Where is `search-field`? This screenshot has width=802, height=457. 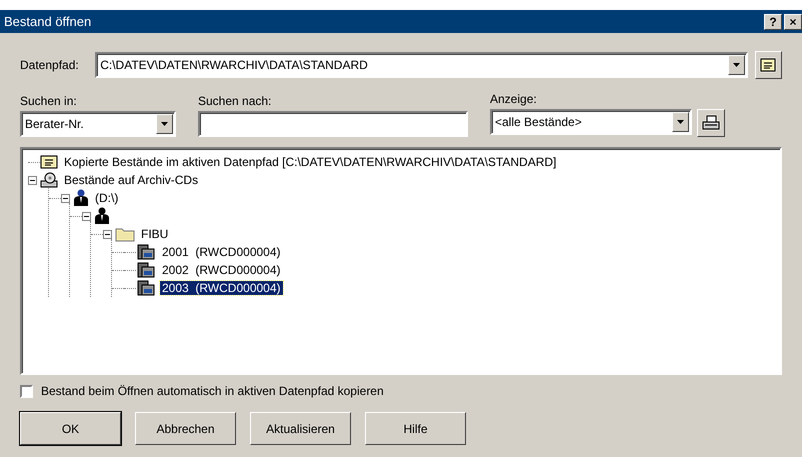
search-field is located at coordinates (333, 124).